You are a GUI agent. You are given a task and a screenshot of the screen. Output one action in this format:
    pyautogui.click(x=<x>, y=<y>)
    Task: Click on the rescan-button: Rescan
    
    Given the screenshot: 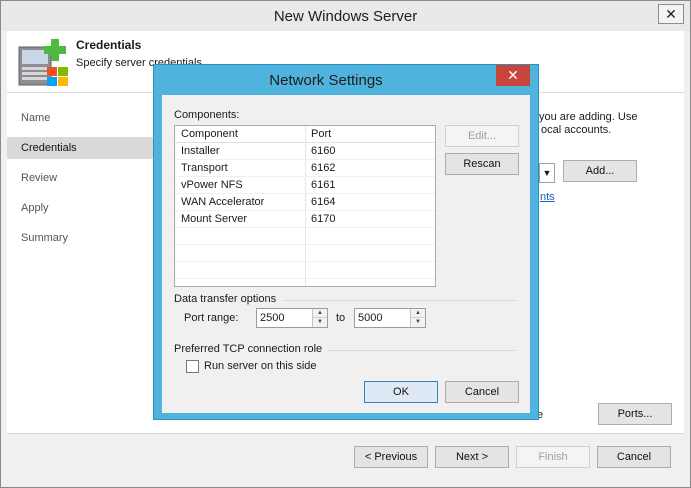 What is the action you would take?
    pyautogui.click(x=482, y=164)
    